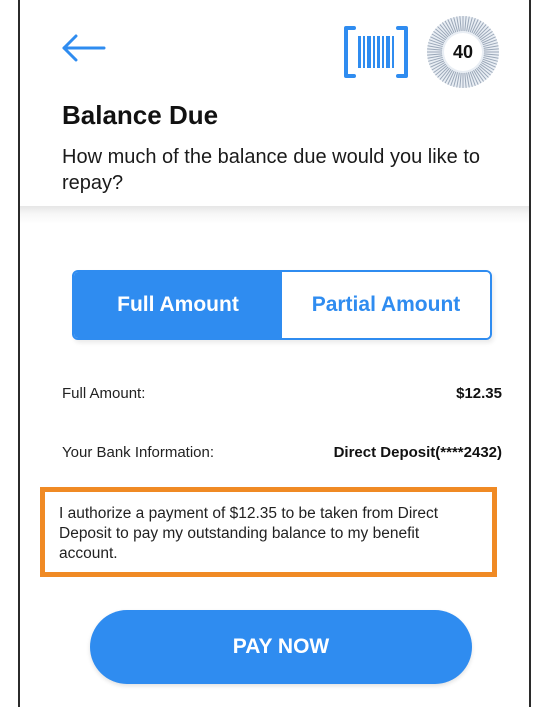 The height and width of the screenshot is (707, 551). I want to click on partial-amount-tab: Partial Amount, so click(386, 305).